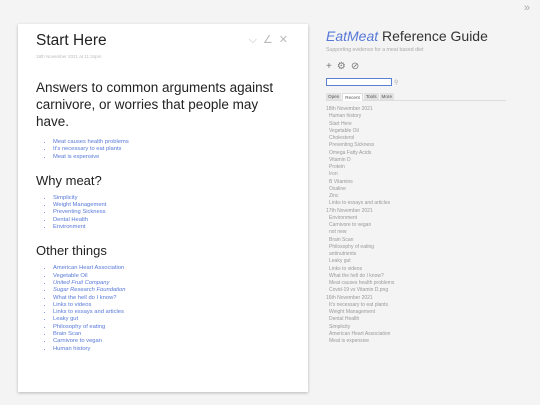  What do you see at coordinates (426, 327) in the screenshot?
I see `recent-item: Simplicity` at bounding box center [426, 327].